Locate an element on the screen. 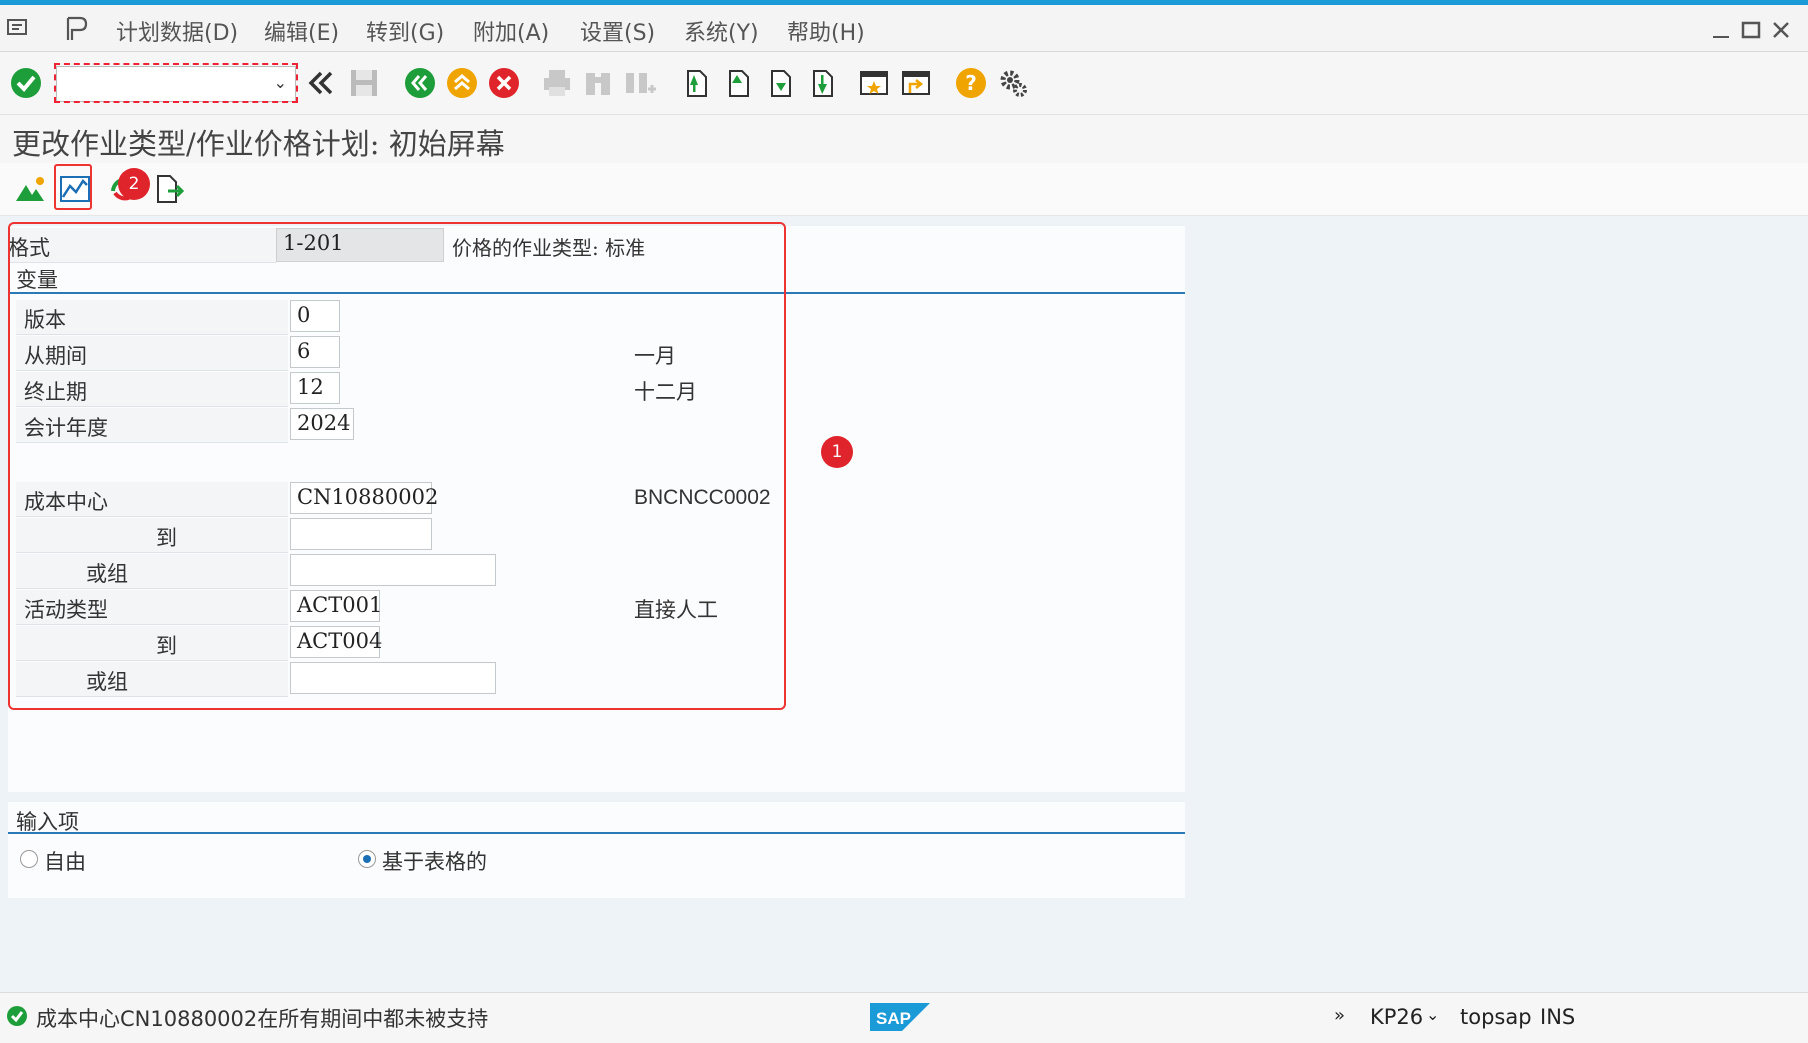 The height and width of the screenshot is (1043, 1808). menu-system: 系统(Y) is located at coordinates (721, 31).